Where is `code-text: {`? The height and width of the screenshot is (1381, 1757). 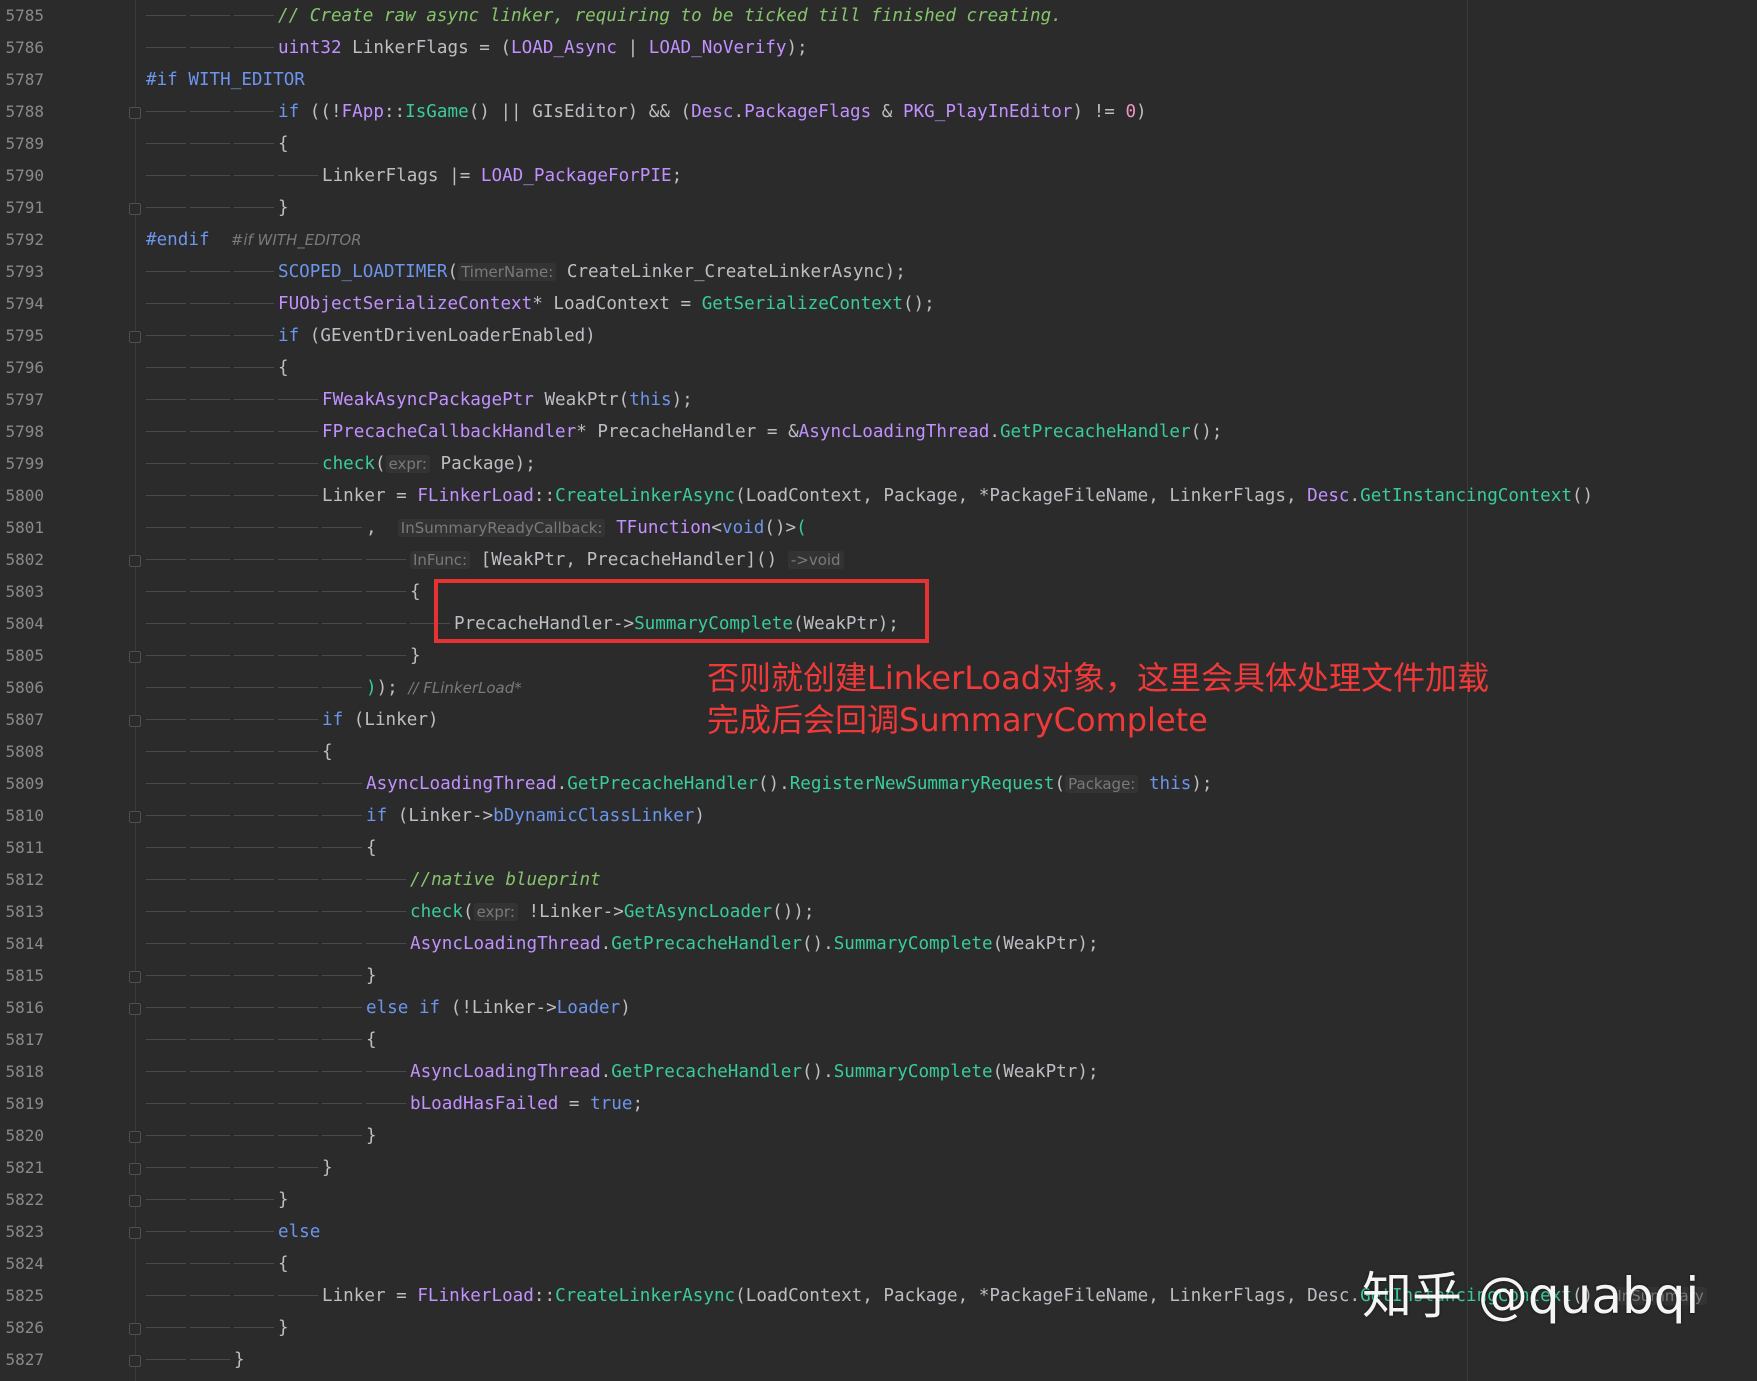
code-text: { is located at coordinates (283, 368).